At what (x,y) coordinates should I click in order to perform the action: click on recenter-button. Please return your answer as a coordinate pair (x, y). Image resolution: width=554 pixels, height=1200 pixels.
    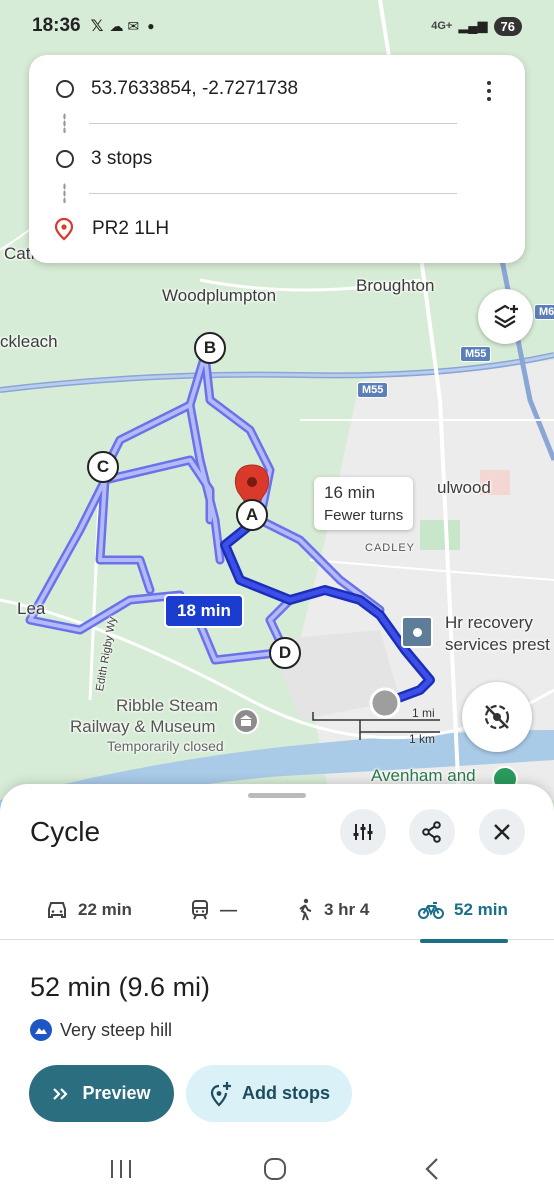
    Looking at the image, I should click on (497, 717).